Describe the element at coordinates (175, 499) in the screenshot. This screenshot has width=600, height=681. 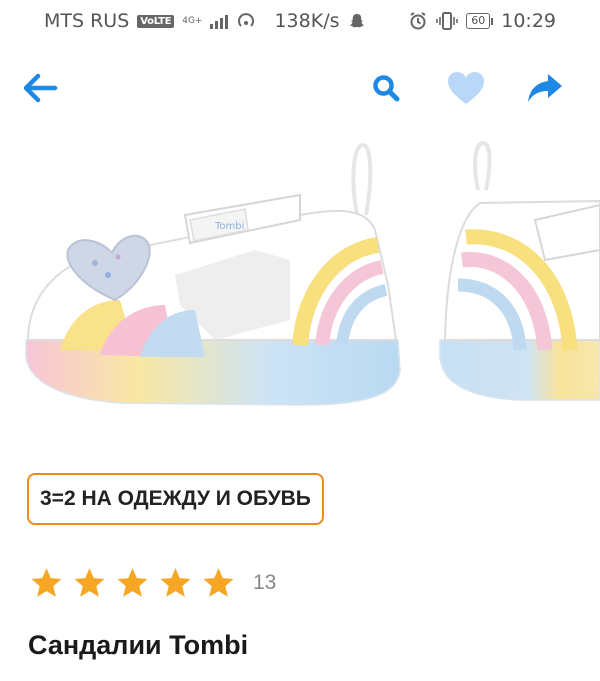
I see `promo-badge: 3=2 НА ОДЕЖДУ И ОБУВЬ` at that location.